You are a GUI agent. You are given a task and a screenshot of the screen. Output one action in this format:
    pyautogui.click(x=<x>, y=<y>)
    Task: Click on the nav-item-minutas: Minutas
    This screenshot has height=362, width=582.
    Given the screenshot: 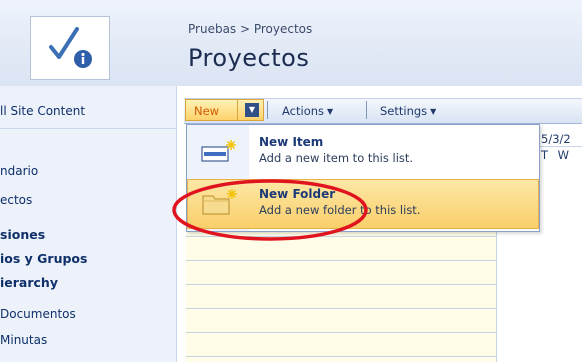 What is the action you would take?
    pyautogui.click(x=23, y=340)
    